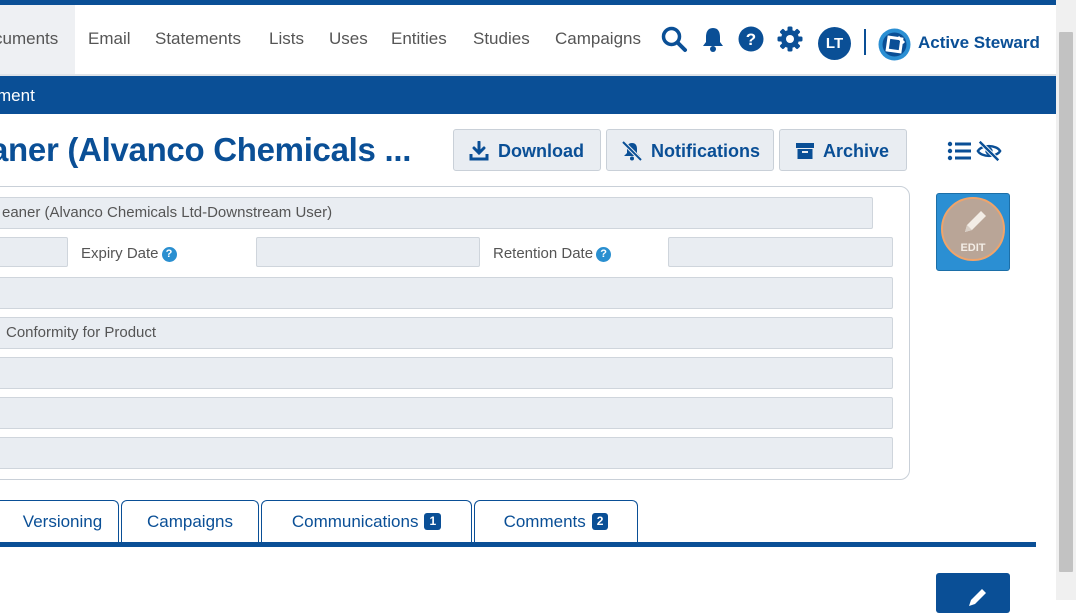 This screenshot has width=1076, height=613. What do you see at coordinates (805, 151) in the screenshot?
I see `archive-icon` at bounding box center [805, 151].